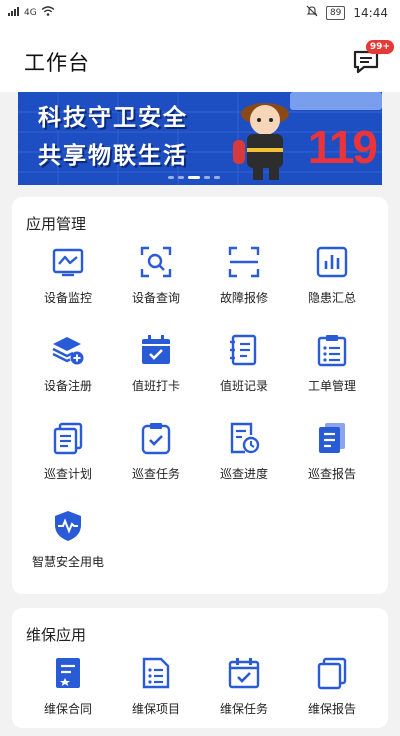 This screenshot has width=400, height=736. I want to click on app-label: 故障报修, so click(243, 298).